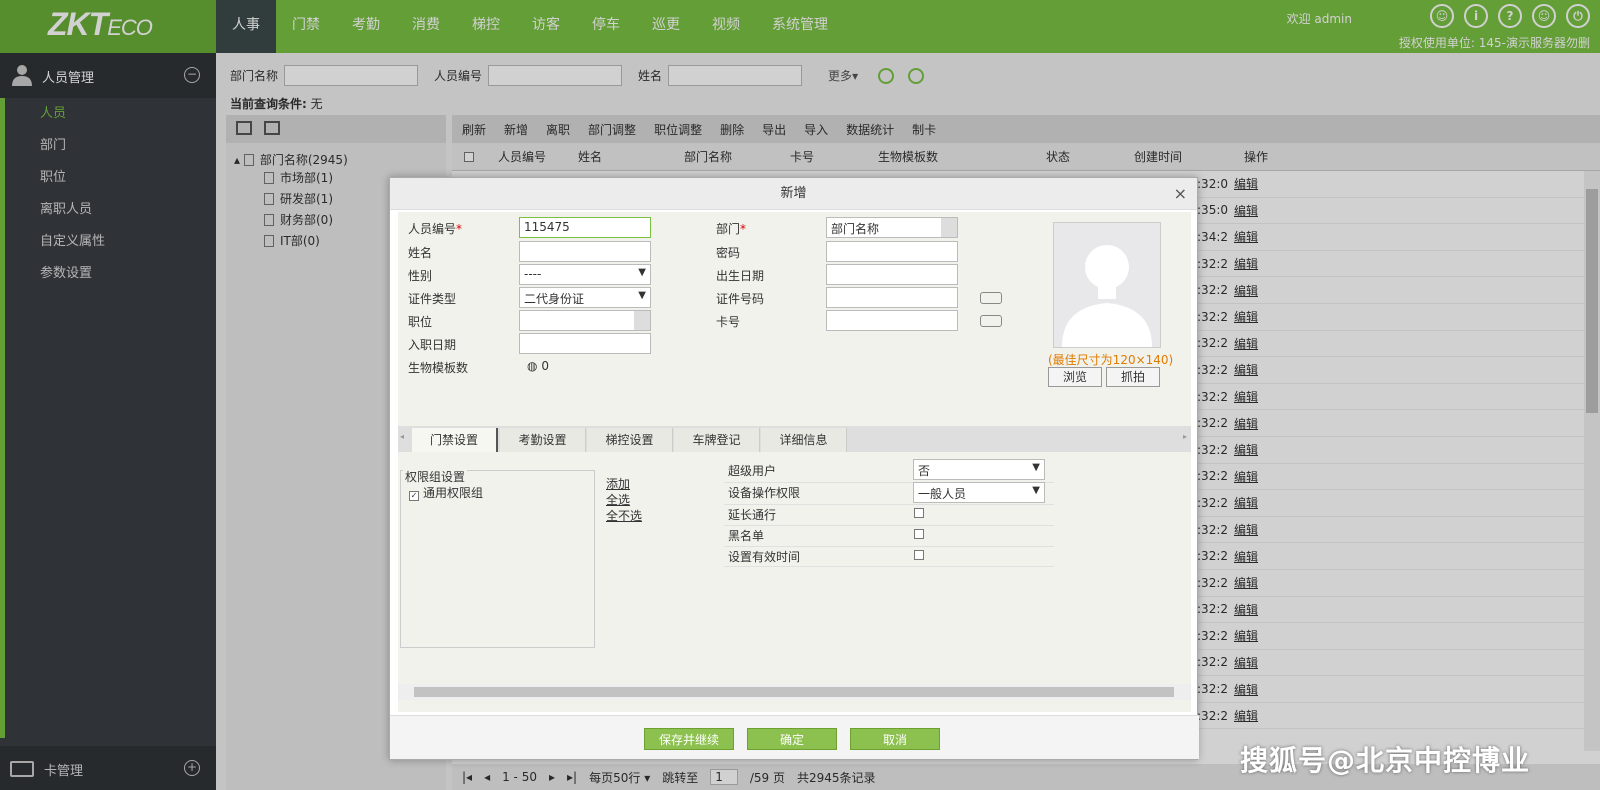  I want to click on position-label: 职位, so click(420, 322).